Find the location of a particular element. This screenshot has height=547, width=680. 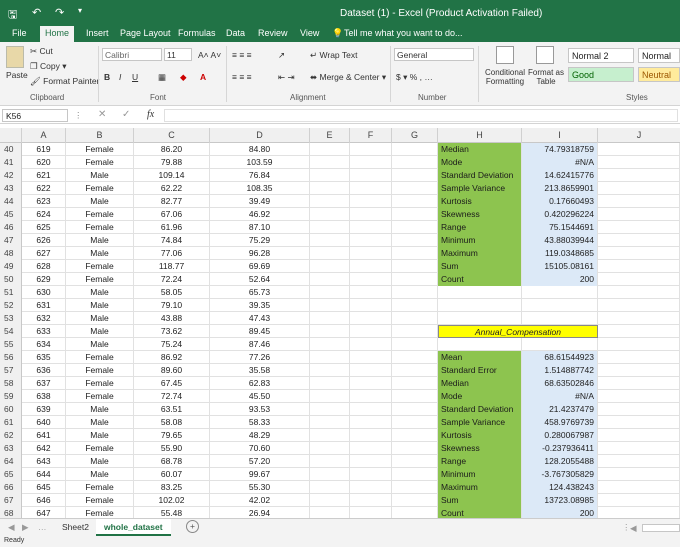

cell-c: 86.20 is located at coordinates (172, 149).